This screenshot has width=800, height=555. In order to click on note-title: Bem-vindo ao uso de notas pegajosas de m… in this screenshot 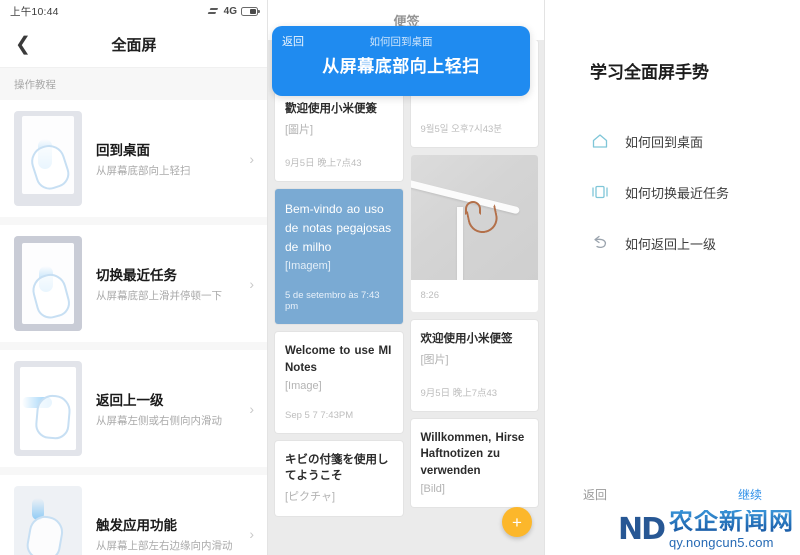, I will do `click(338, 228)`.